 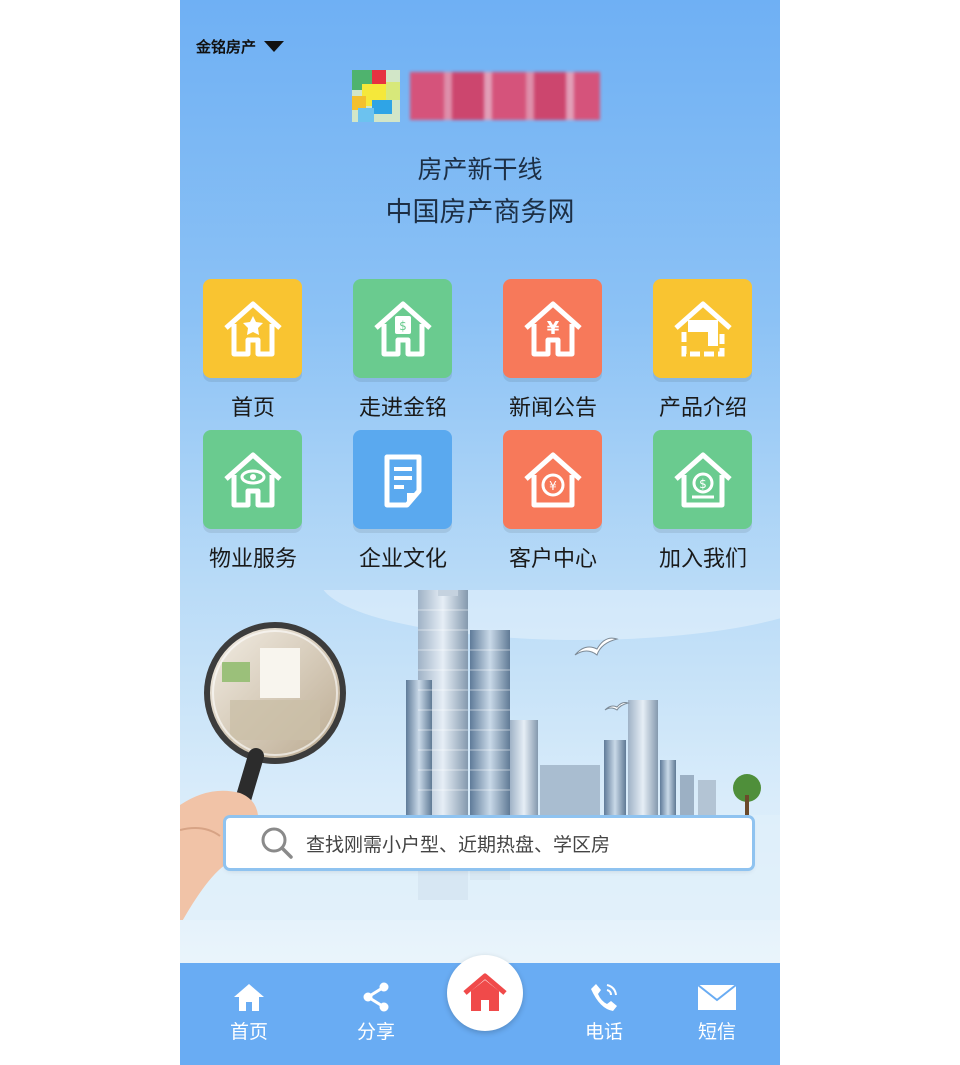 I want to click on menu-tile-property, so click(x=252, y=479).